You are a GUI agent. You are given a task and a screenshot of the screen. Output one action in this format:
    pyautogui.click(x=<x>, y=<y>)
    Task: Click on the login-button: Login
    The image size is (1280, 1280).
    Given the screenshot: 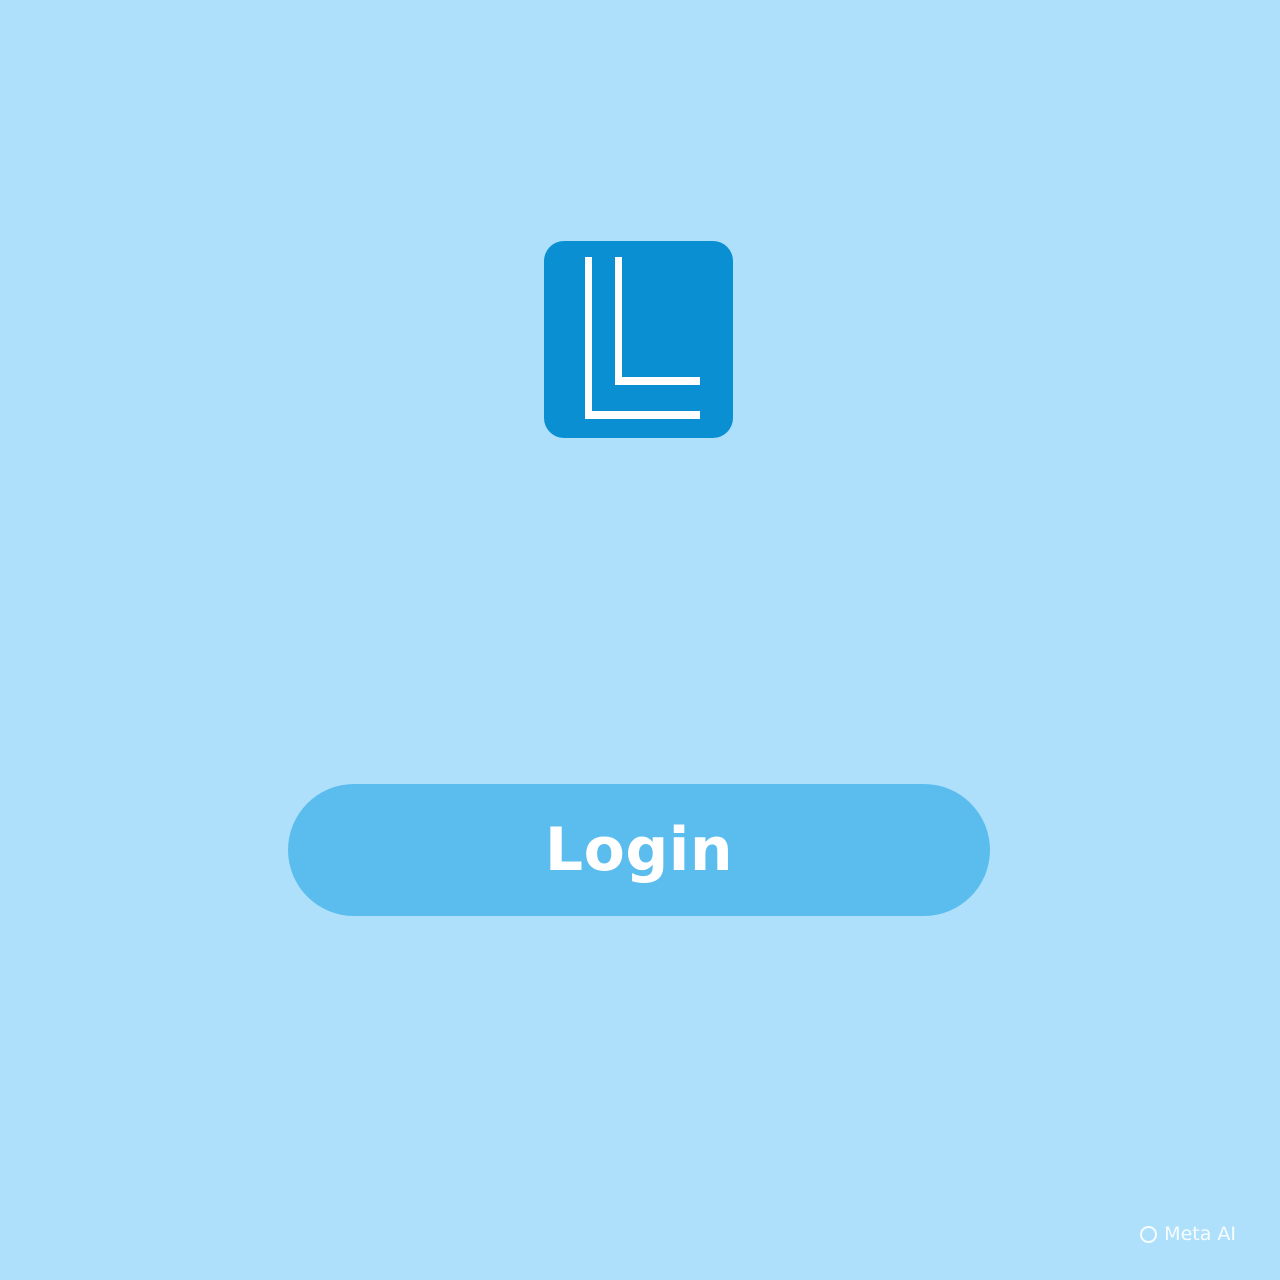 What is the action you would take?
    pyautogui.click(x=639, y=850)
    